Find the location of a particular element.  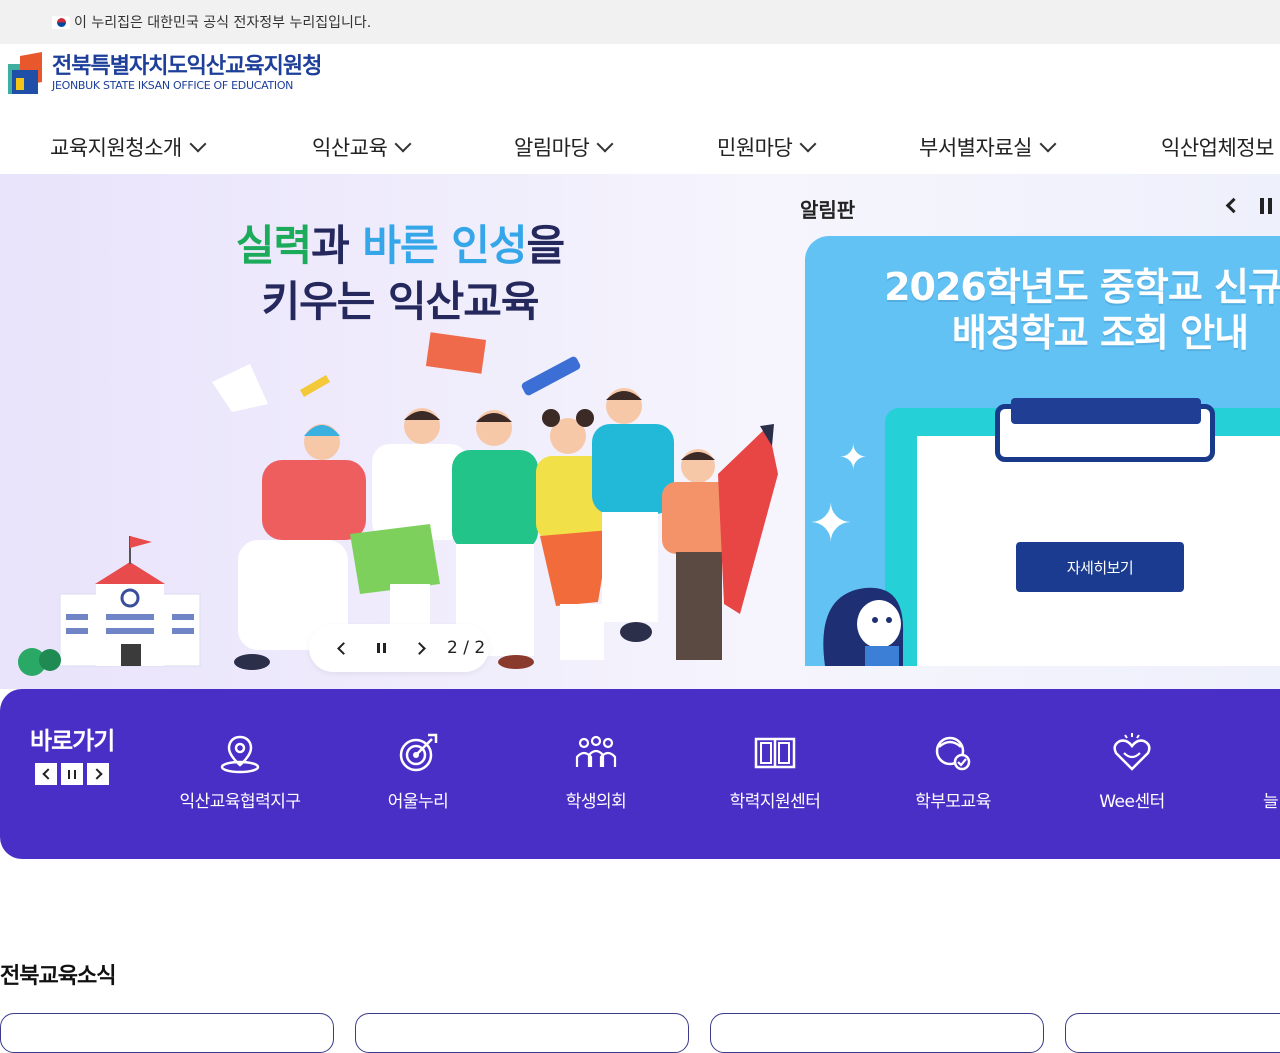

quicklink-parent-education: 학부모교육 is located at coordinates (953, 771).